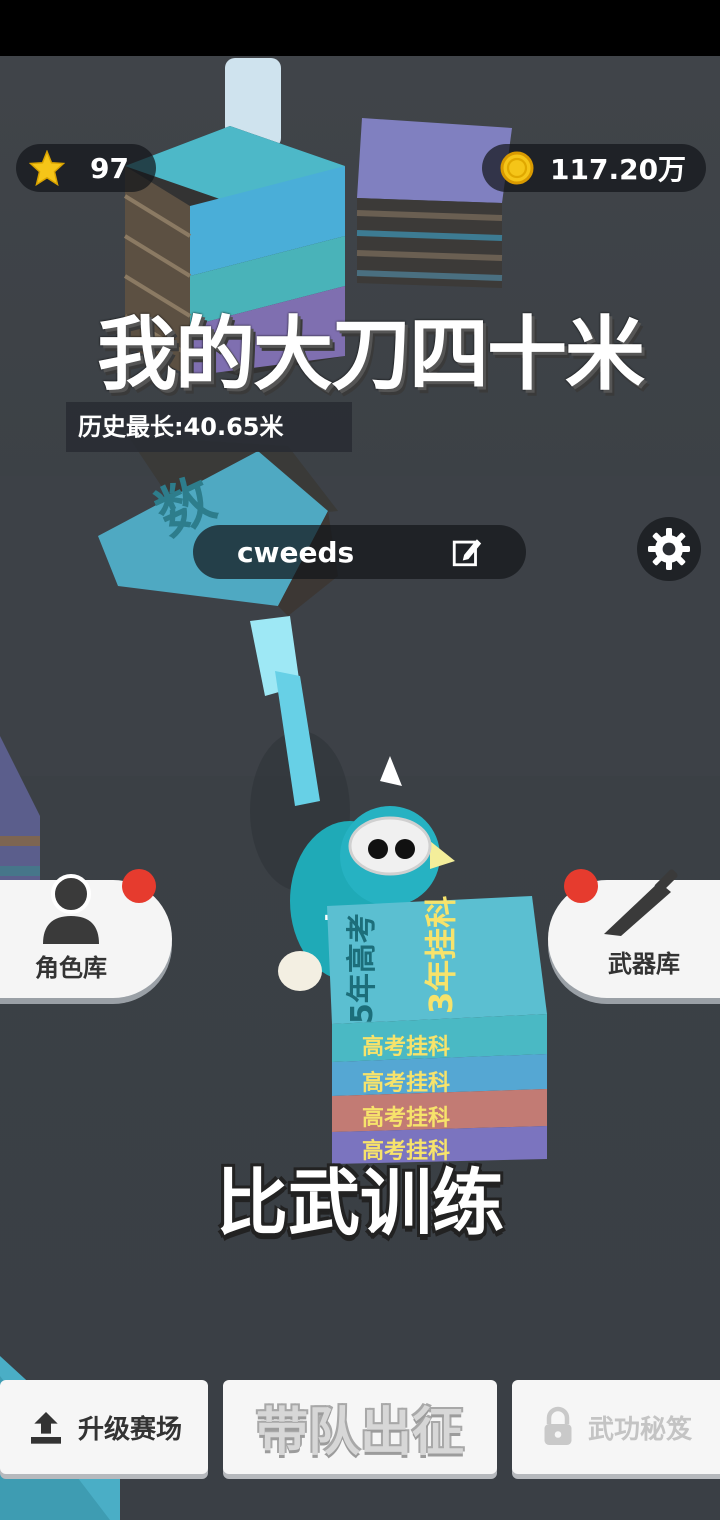  I want to click on book-strip-2: 高考挂科, so click(406, 1083).